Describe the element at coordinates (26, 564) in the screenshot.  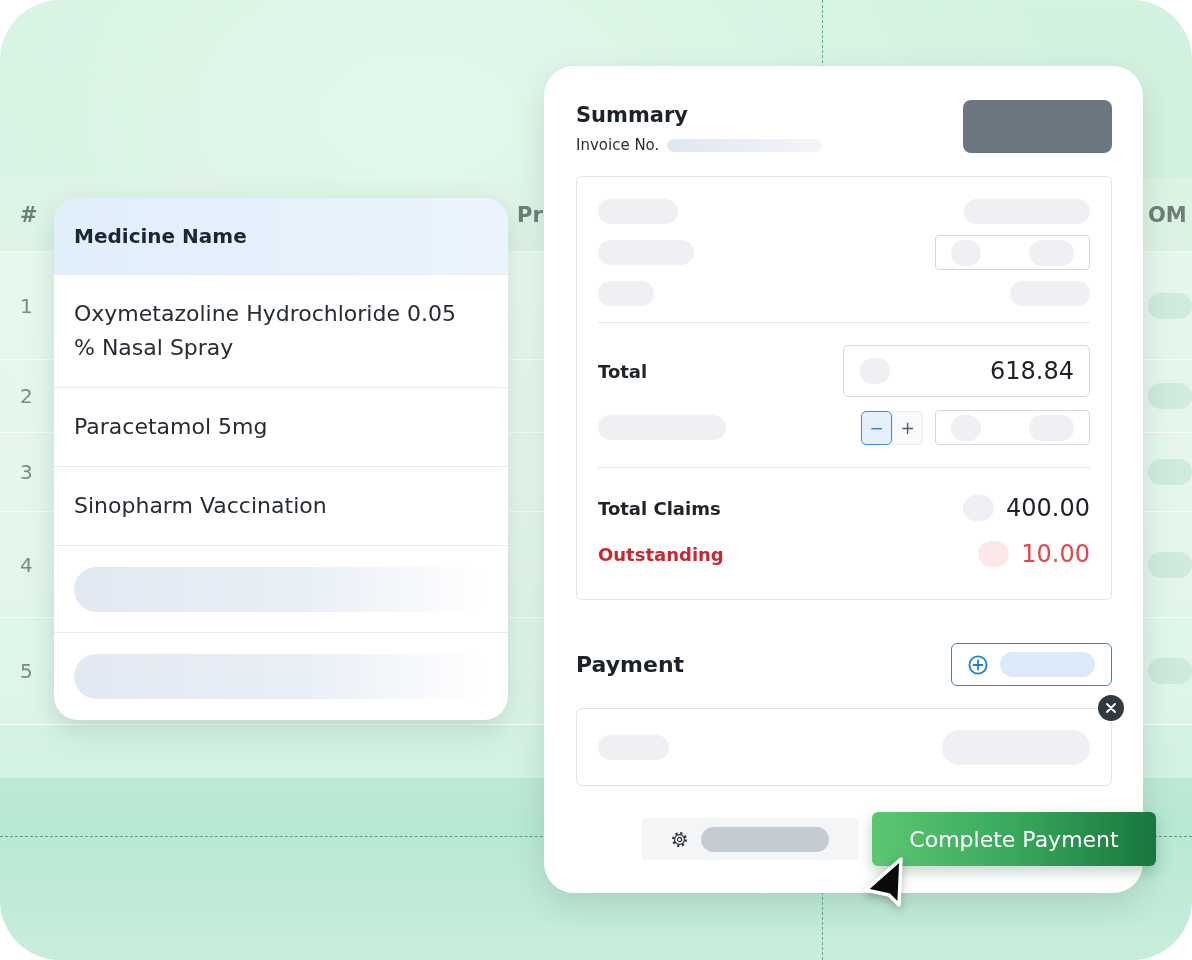
I see `row-number: 4` at that location.